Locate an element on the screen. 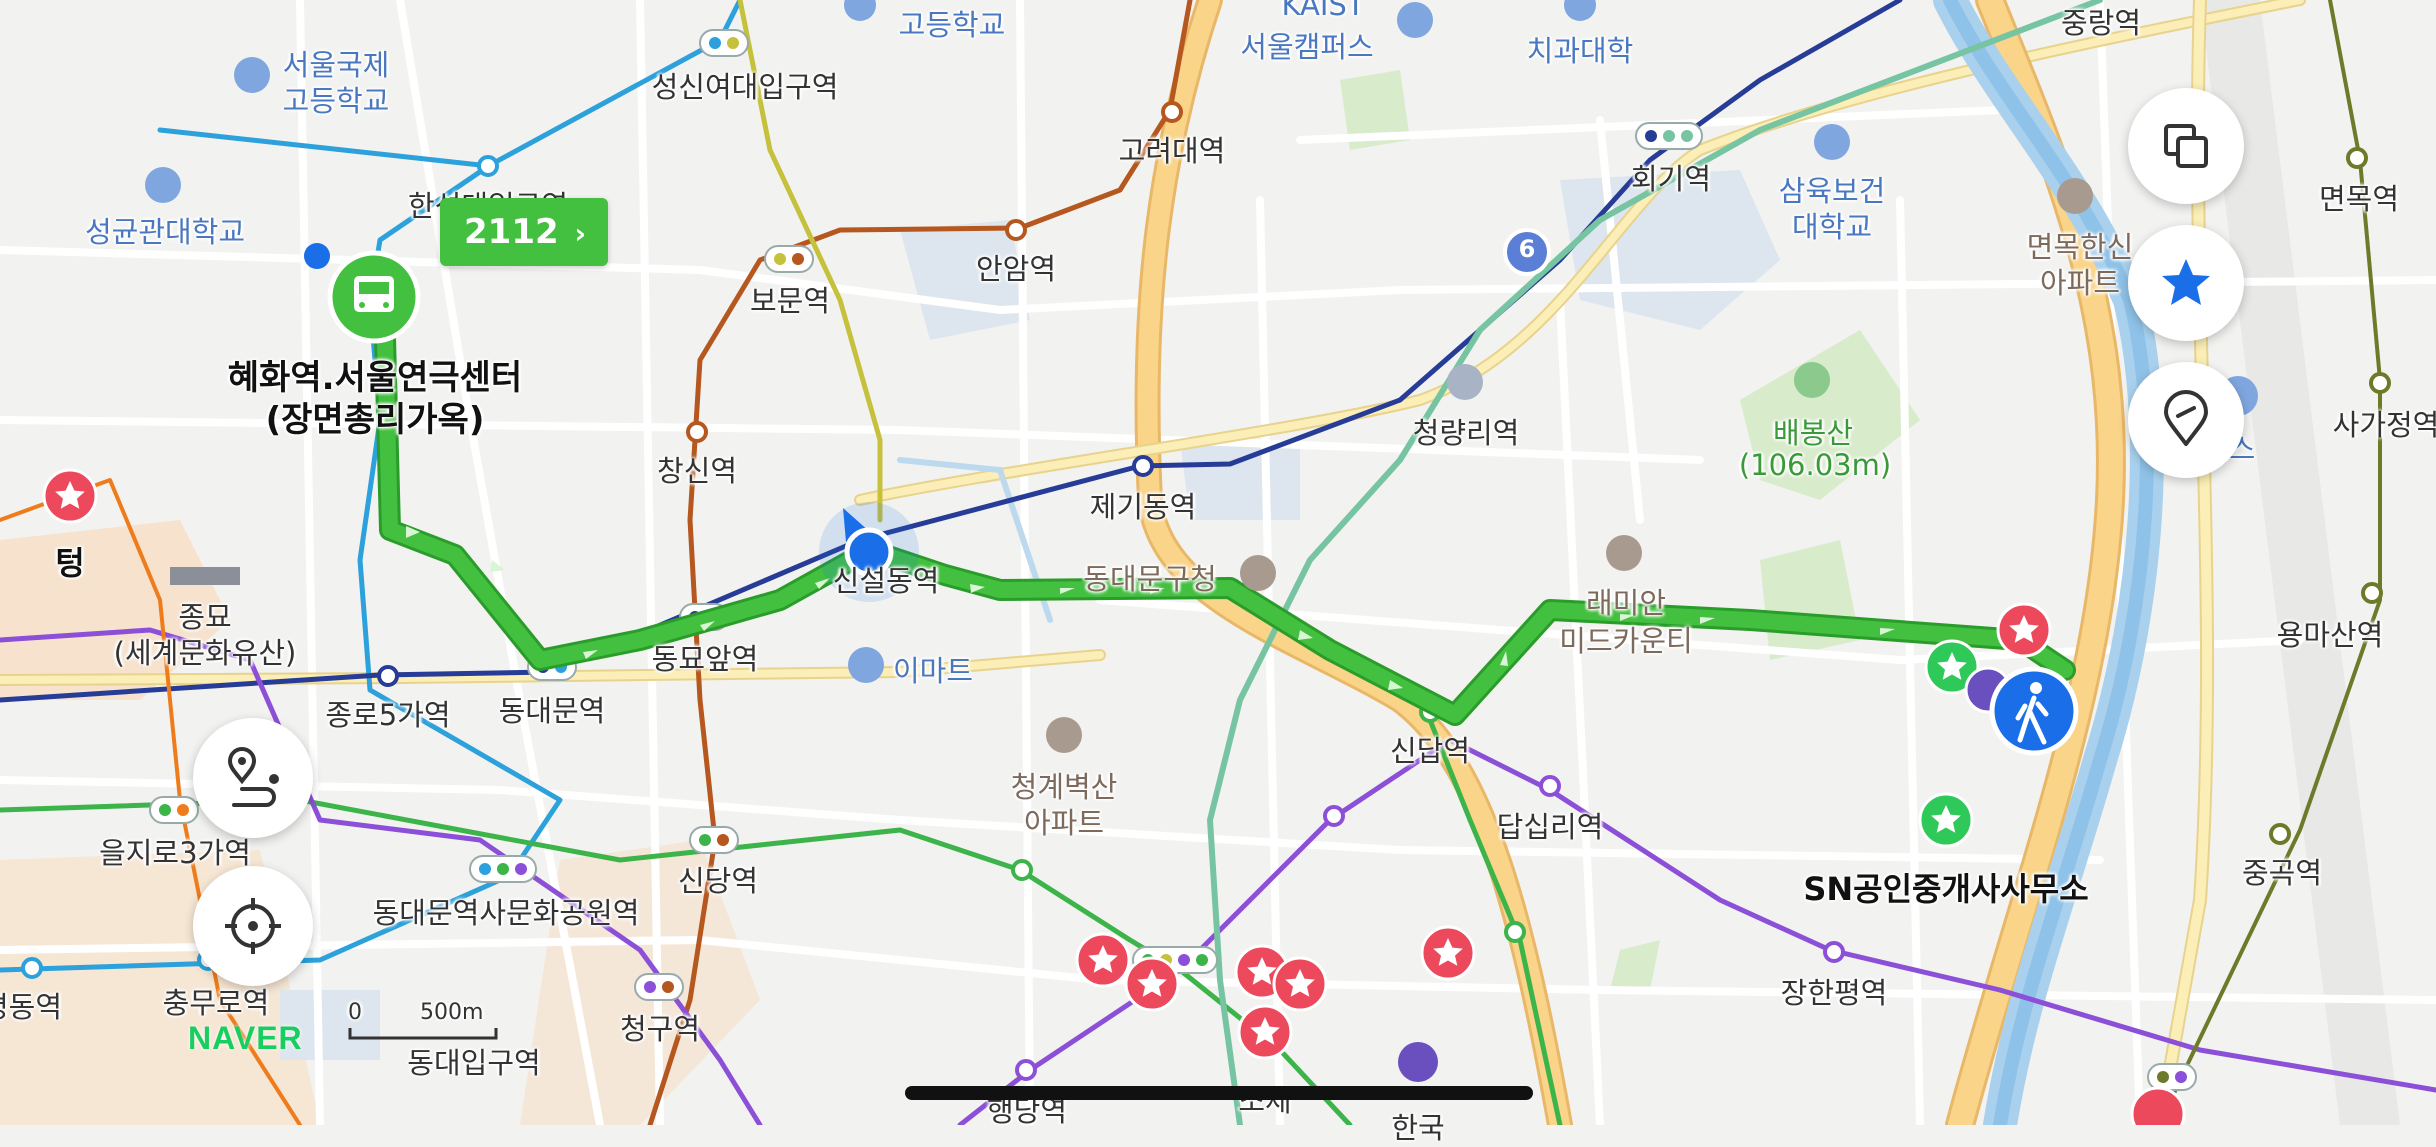  home-indicator is located at coordinates (1219, 1093).